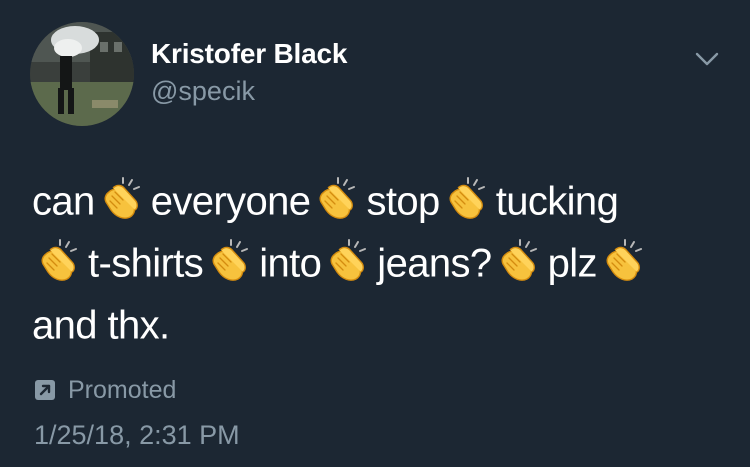 Image resolution: width=750 pixels, height=467 pixels. Describe the element at coordinates (707, 59) in the screenshot. I see `chevron-down-icon` at that location.